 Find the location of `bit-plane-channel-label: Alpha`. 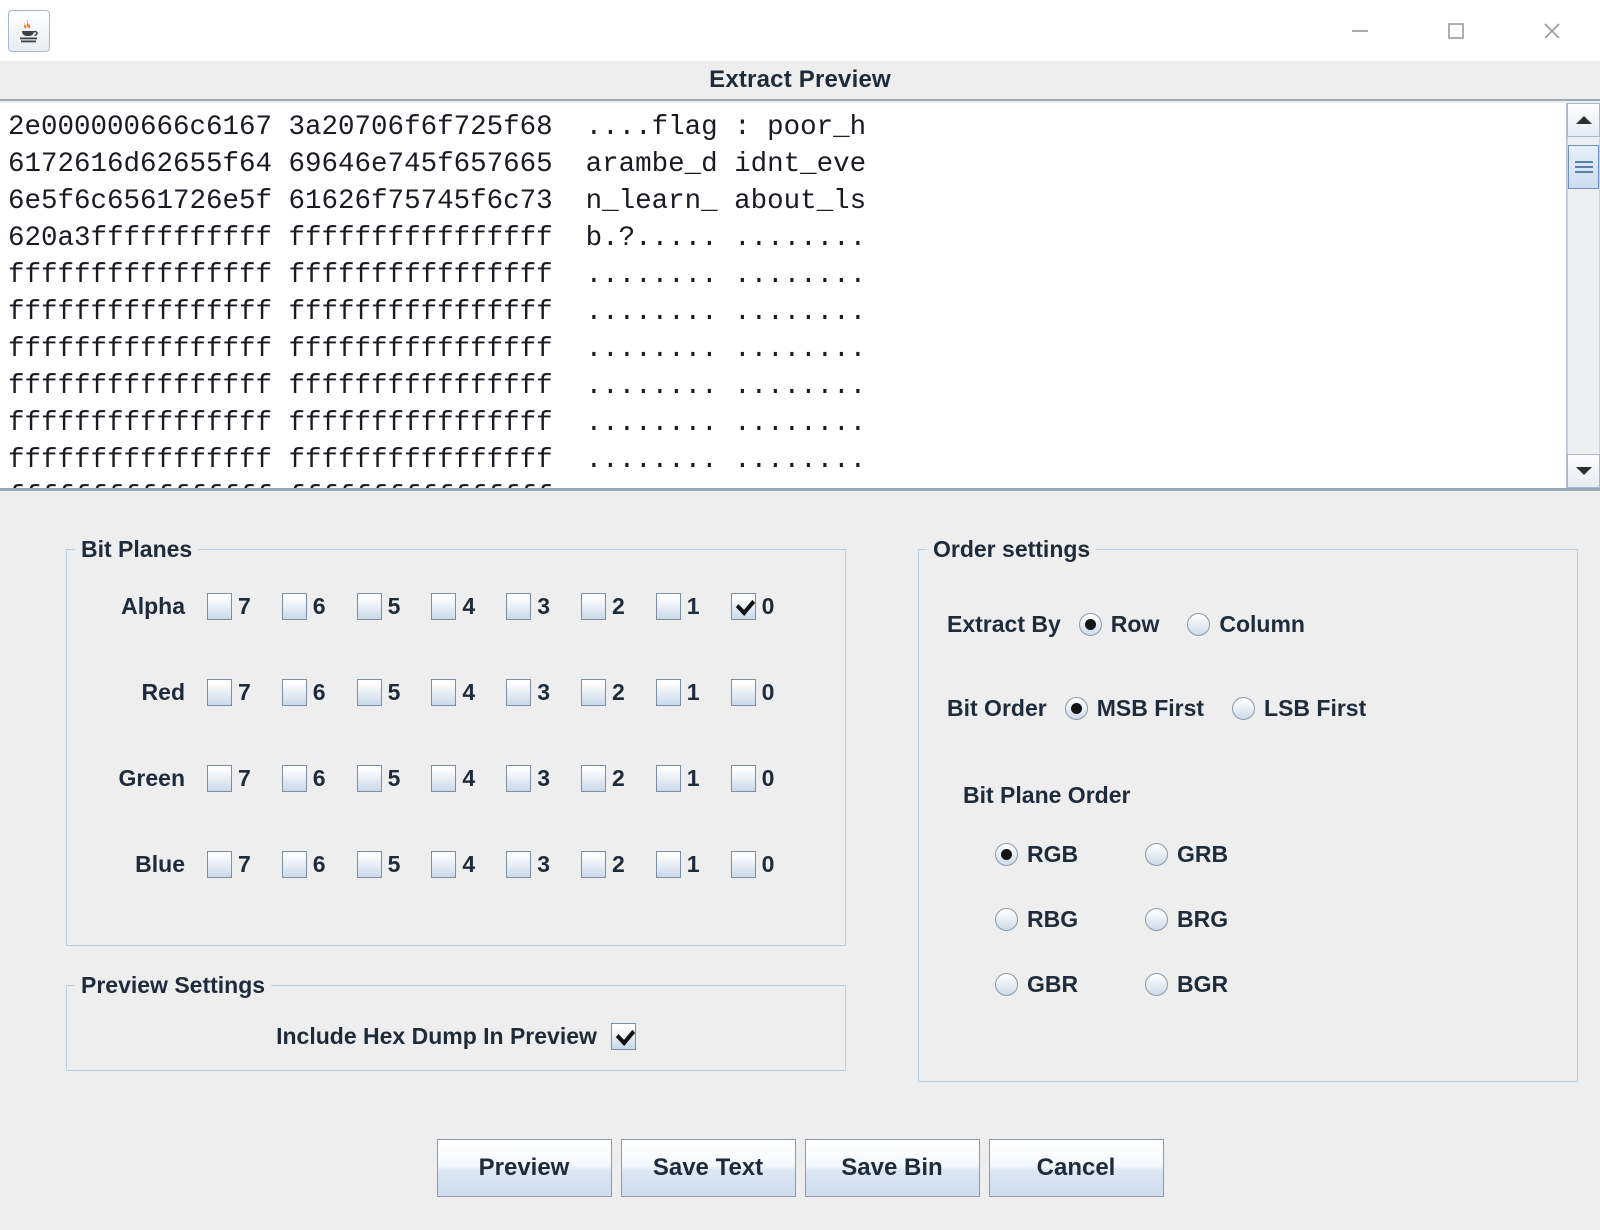

bit-plane-channel-label: Alpha is located at coordinates (153, 605).